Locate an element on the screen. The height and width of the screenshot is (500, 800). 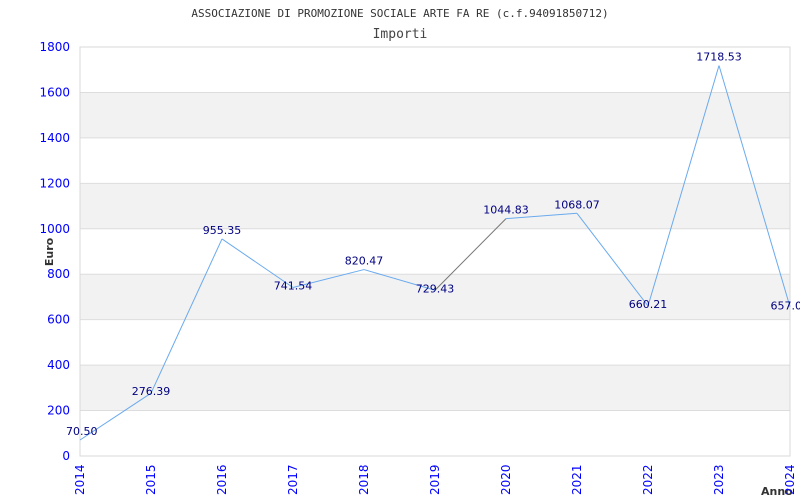
x-tick-label: 2022 is located at coordinates (648, 479).